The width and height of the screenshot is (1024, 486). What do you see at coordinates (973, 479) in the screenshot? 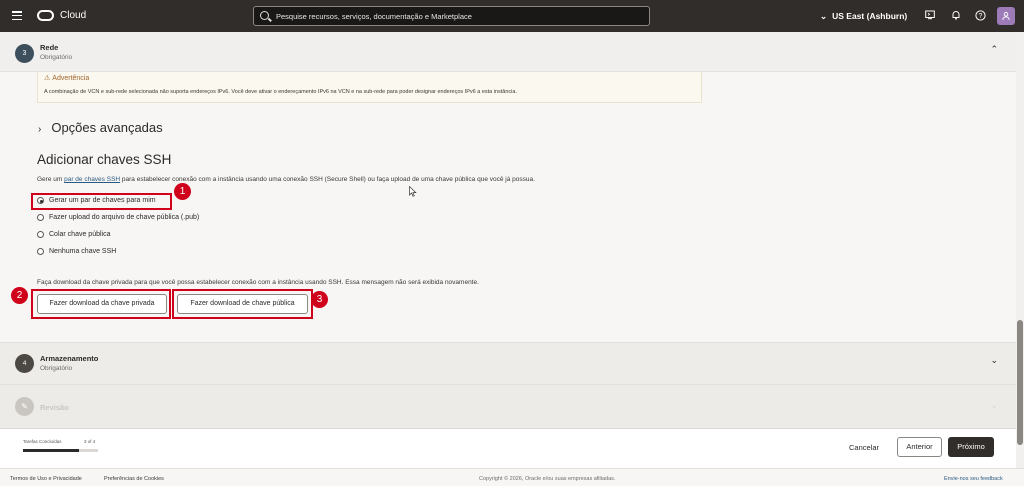
I see `feedback-link: Envie-nos seu feedback` at bounding box center [973, 479].